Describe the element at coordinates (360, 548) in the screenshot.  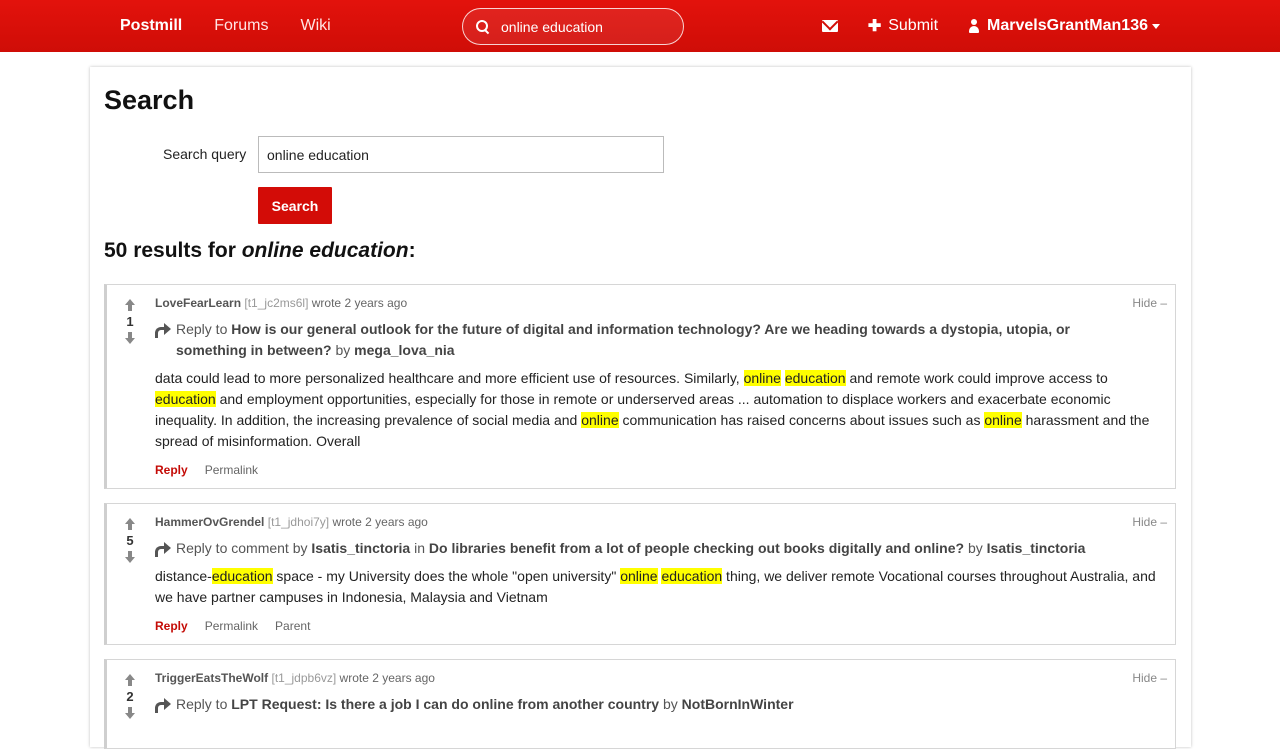
I see `parent-author-link: Isatis_tinctoria` at that location.